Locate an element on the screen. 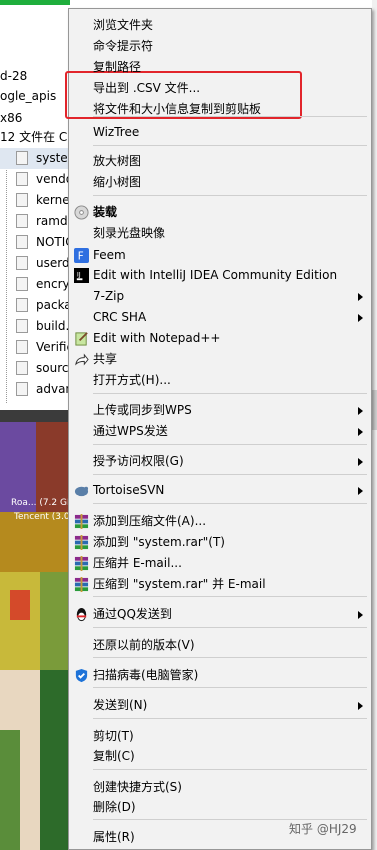 The height and width of the screenshot is (850, 377). menu-item-browse-folder: 浏览文件夹 is located at coordinates (220, 25).